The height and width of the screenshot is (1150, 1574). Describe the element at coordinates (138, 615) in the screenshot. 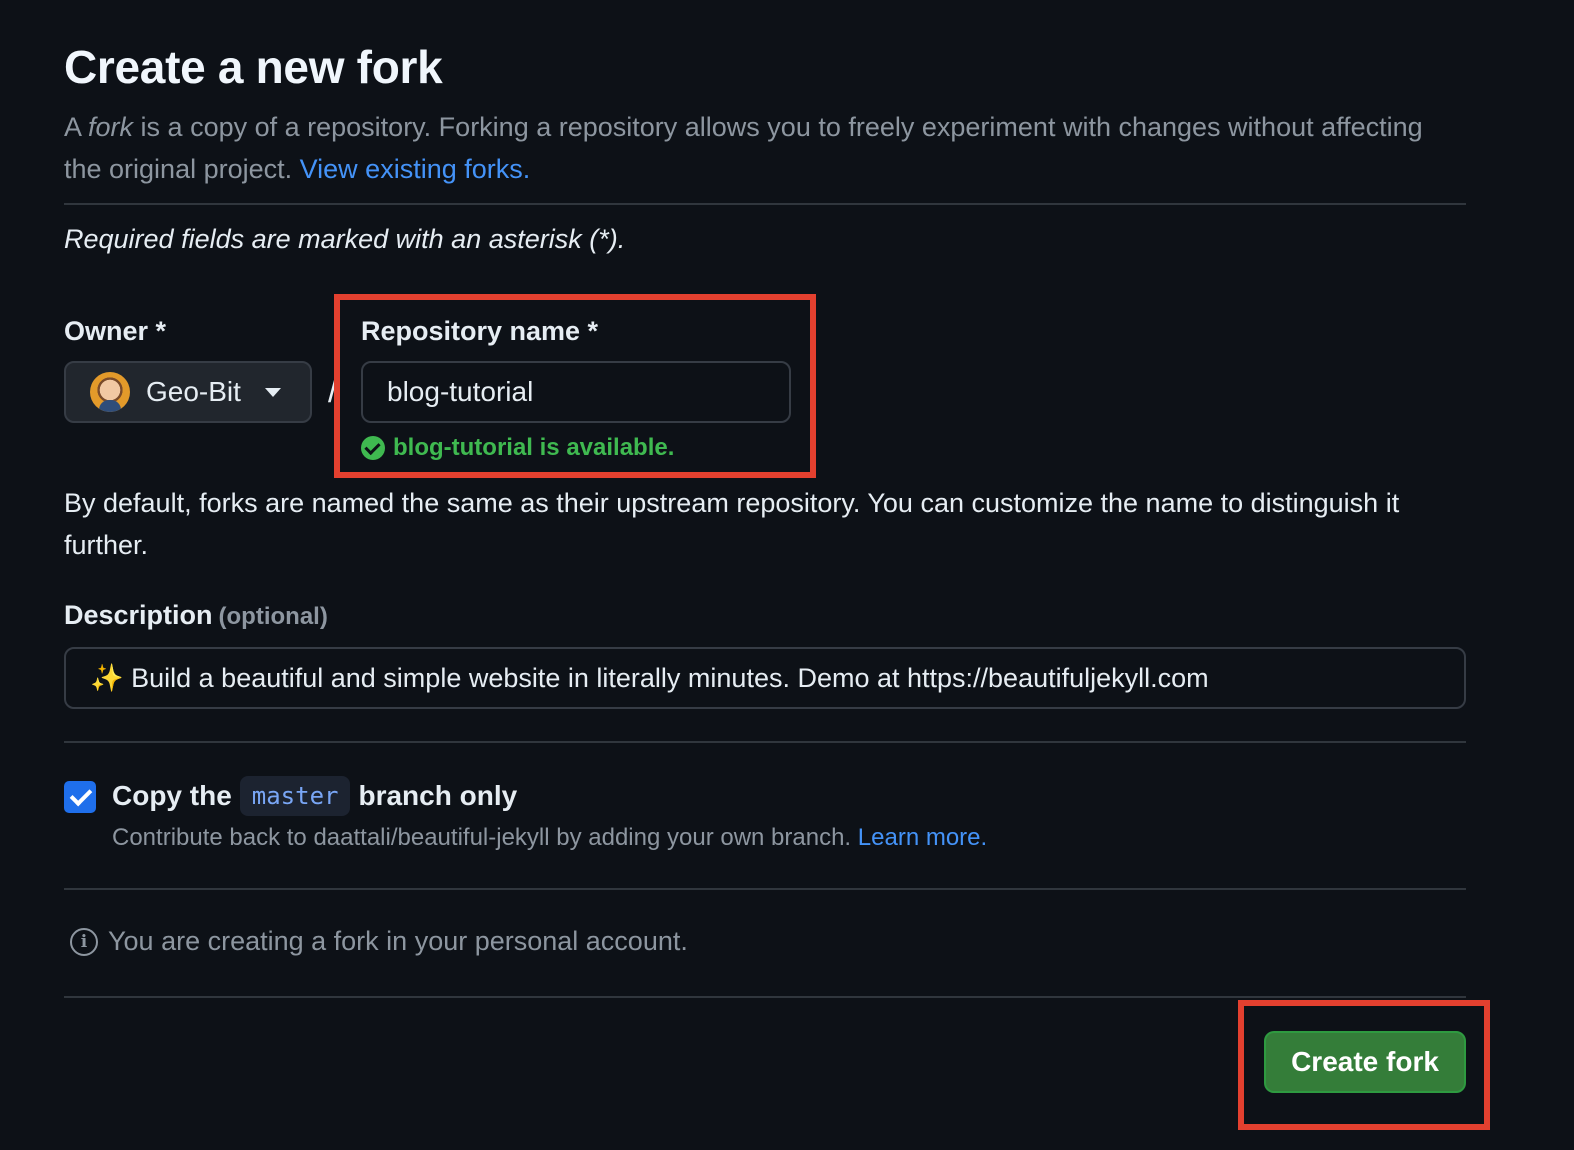

I see `description-label-text: Description` at that location.